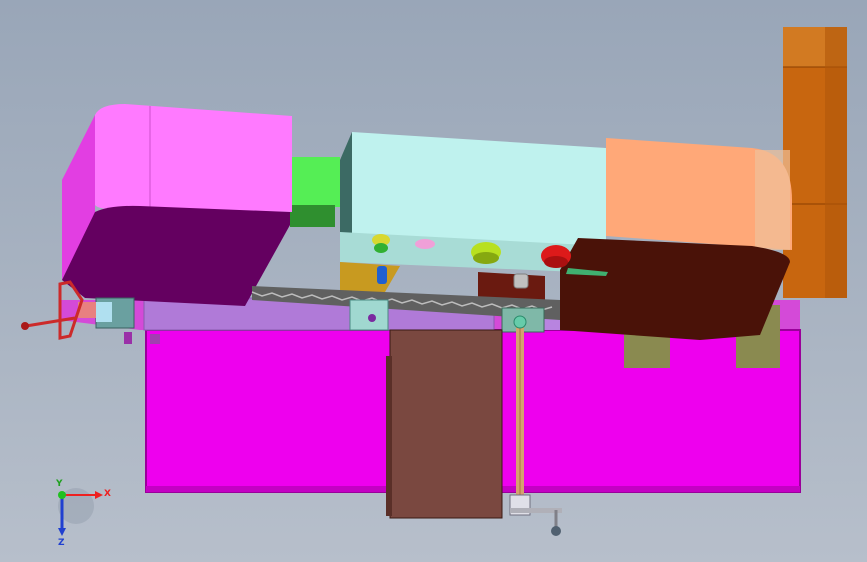 The image size is (867, 562). What do you see at coordinates (61, 543) in the screenshot?
I see `z-axis-label: Z` at bounding box center [61, 543].